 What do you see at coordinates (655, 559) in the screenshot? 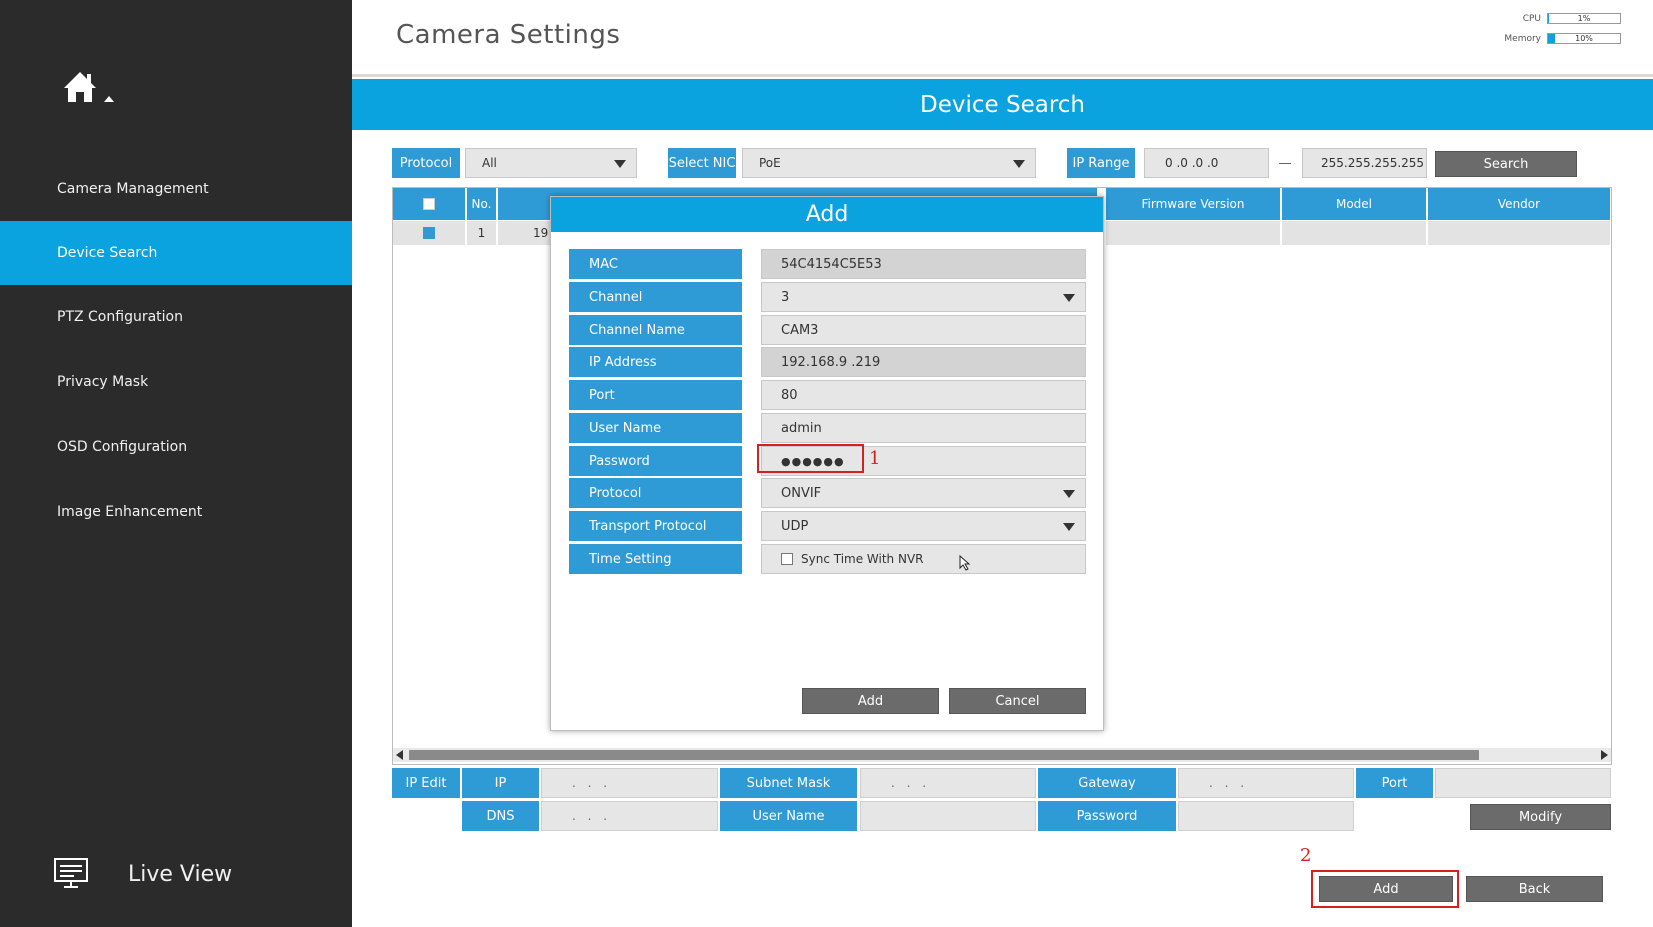
I see `time-setting-label: Time Setting` at bounding box center [655, 559].